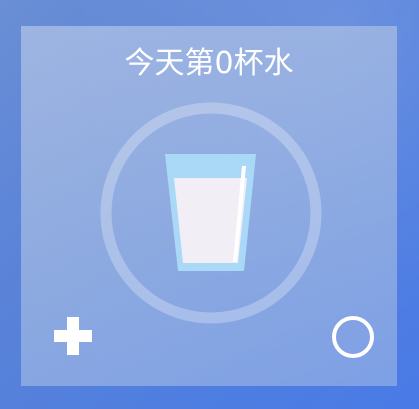 The height and width of the screenshot is (409, 419). I want to click on circle-button, so click(353, 337).